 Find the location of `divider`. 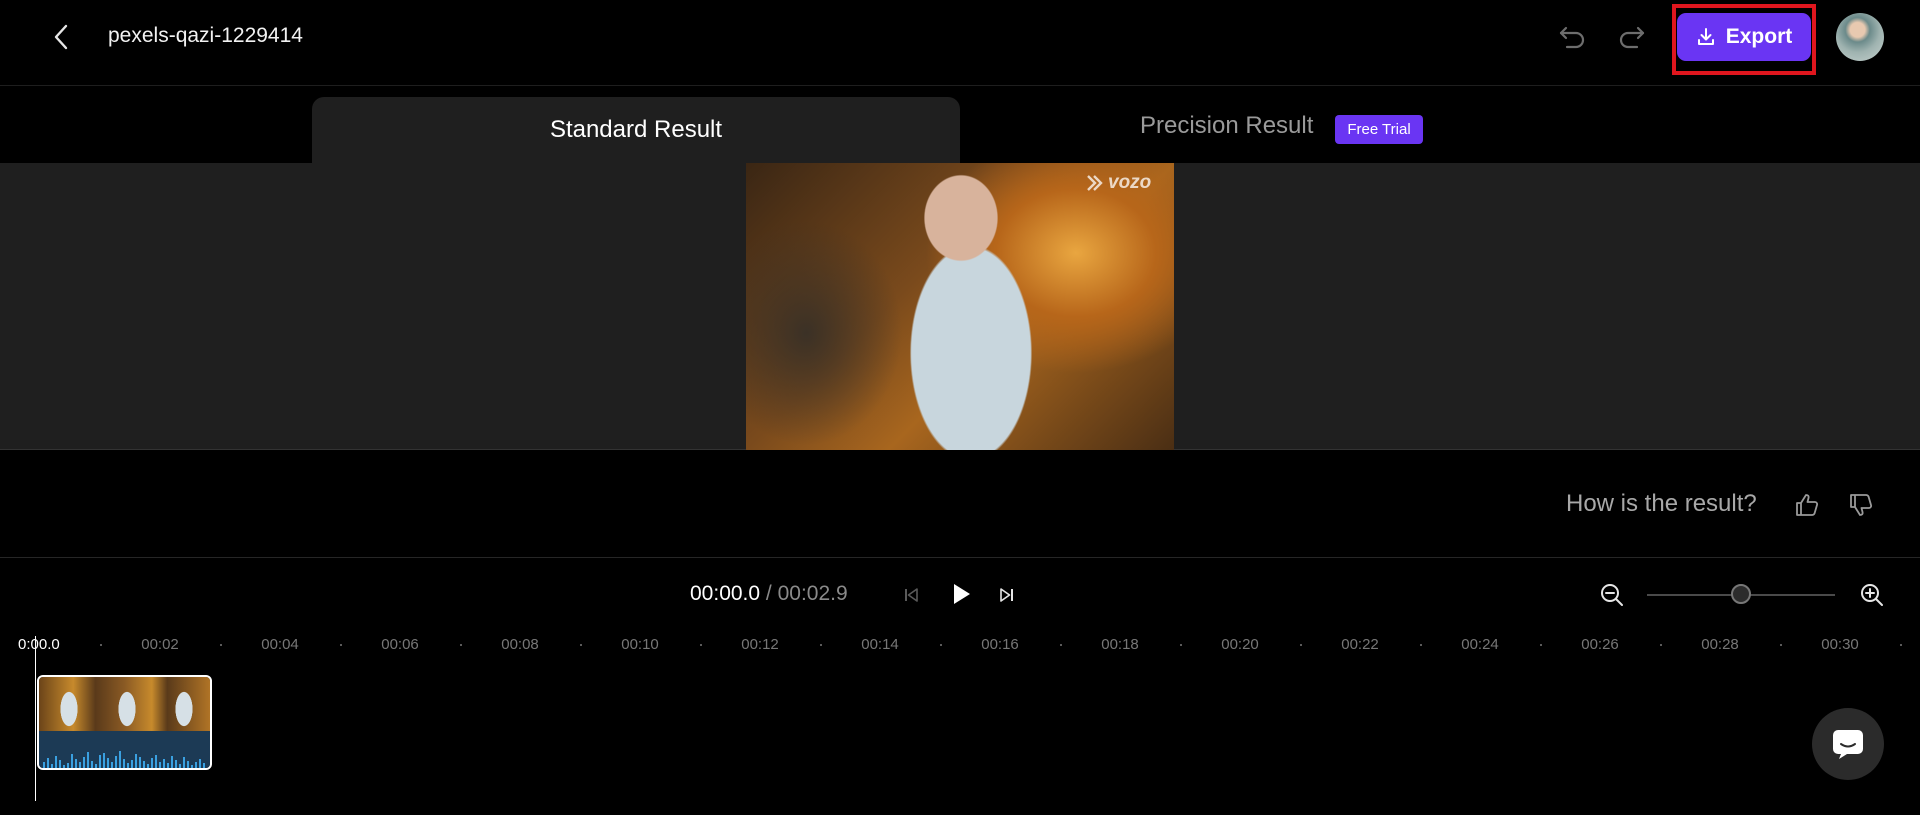

divider is located at coordinates (960, 557).